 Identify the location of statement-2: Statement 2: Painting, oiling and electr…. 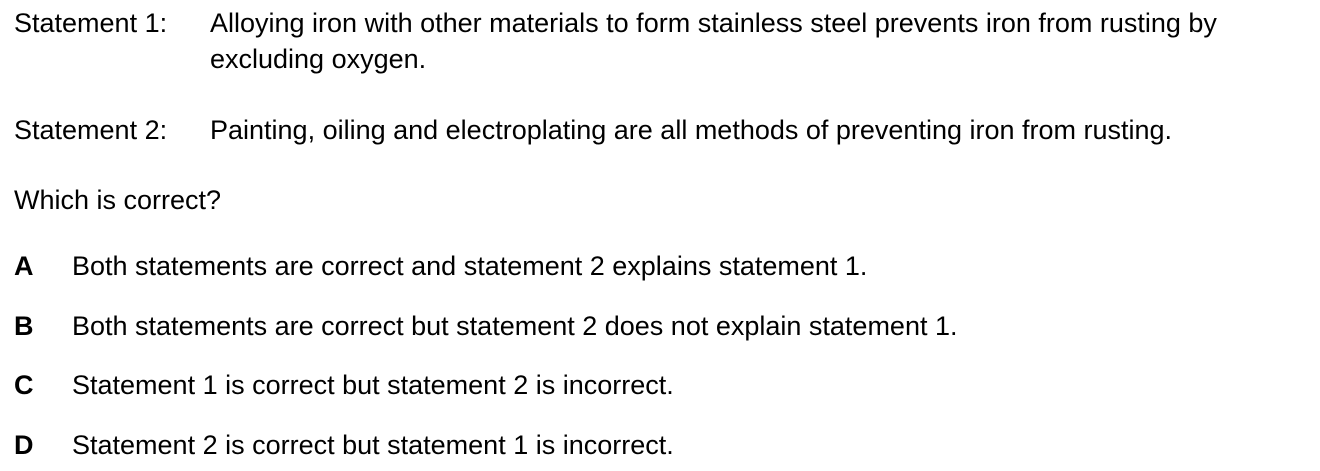
(664, 130).